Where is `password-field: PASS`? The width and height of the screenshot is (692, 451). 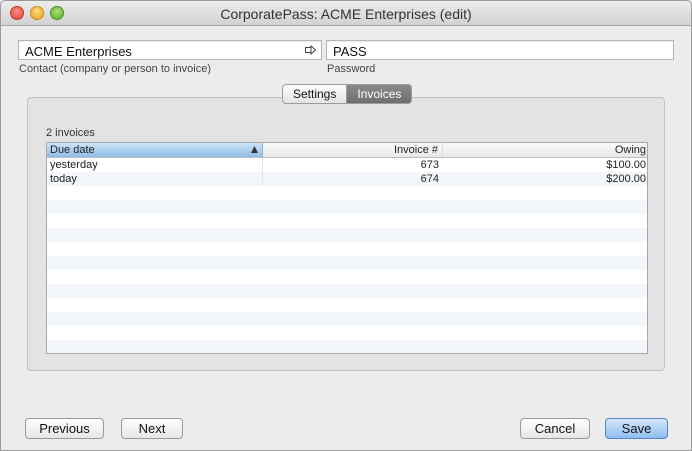 password-field: PASS is located at coordinates (500, 50).